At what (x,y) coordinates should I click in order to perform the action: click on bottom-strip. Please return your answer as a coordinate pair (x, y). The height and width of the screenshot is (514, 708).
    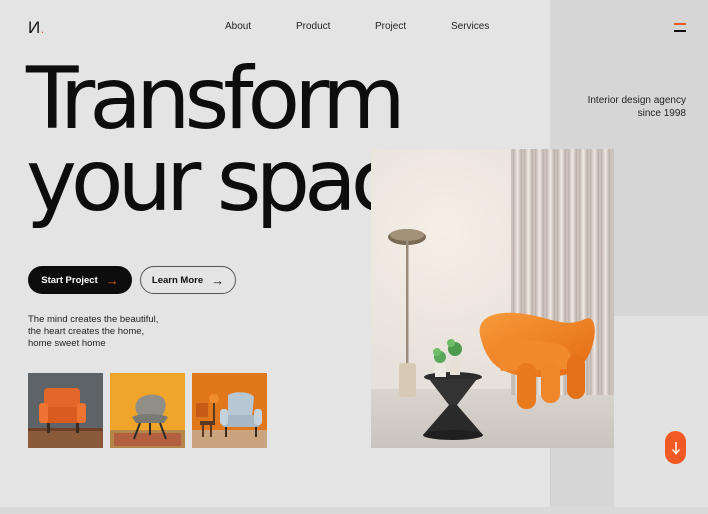
    Looking at the image, I should click on (354, 510).